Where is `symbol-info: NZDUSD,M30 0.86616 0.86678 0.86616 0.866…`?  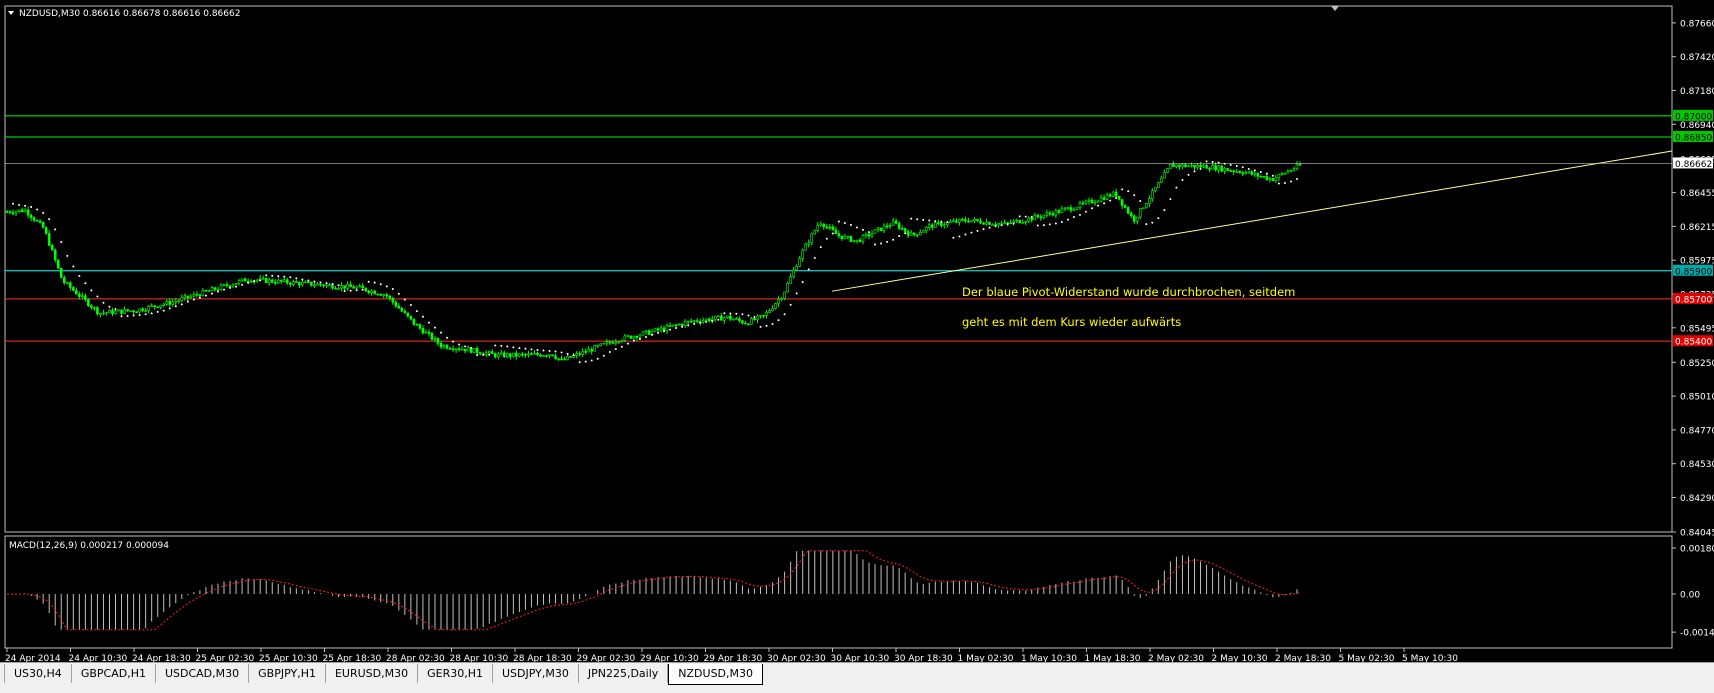 symbol-info: NZDUSD,M30 0.86616 0.86678 0.86616 0.866… is located at coordinates (129, 14).